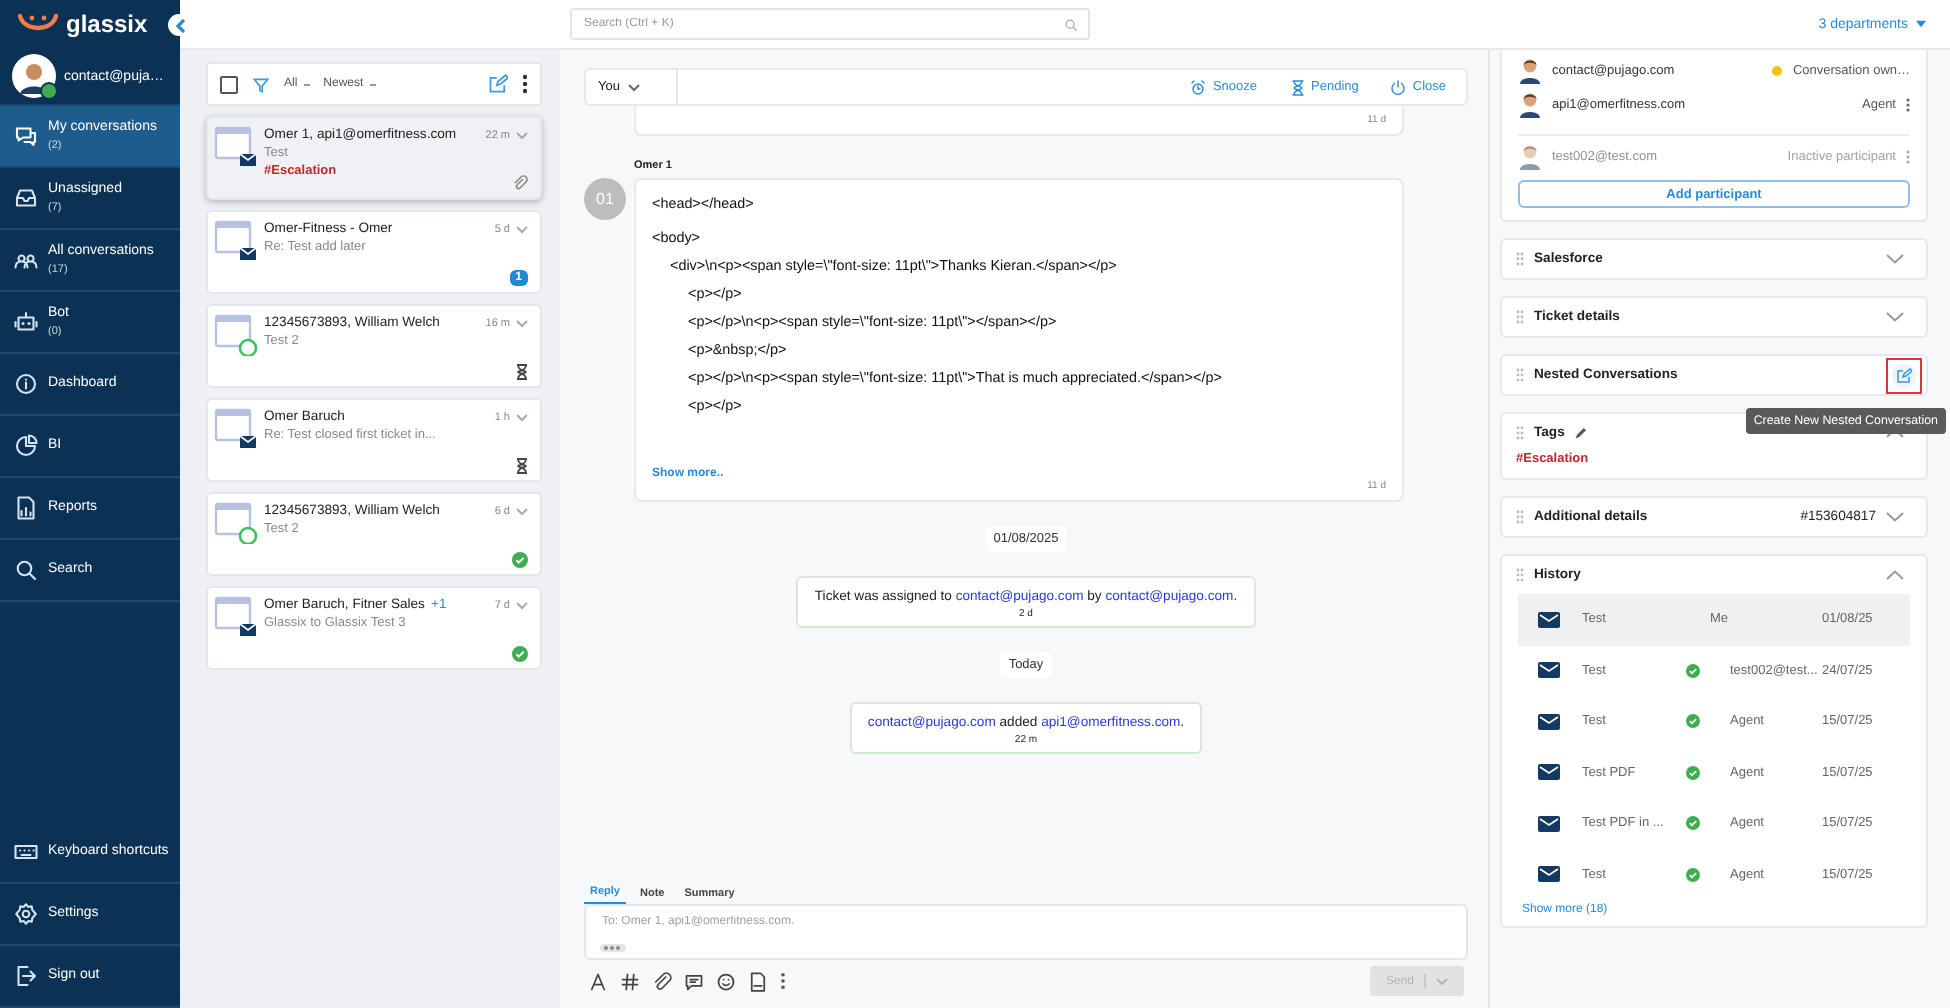 The image size is (1950, 1008). Describe the element at coordinates (694, 981) in the screenshot. I see `chat-bubble-icon` at that location.